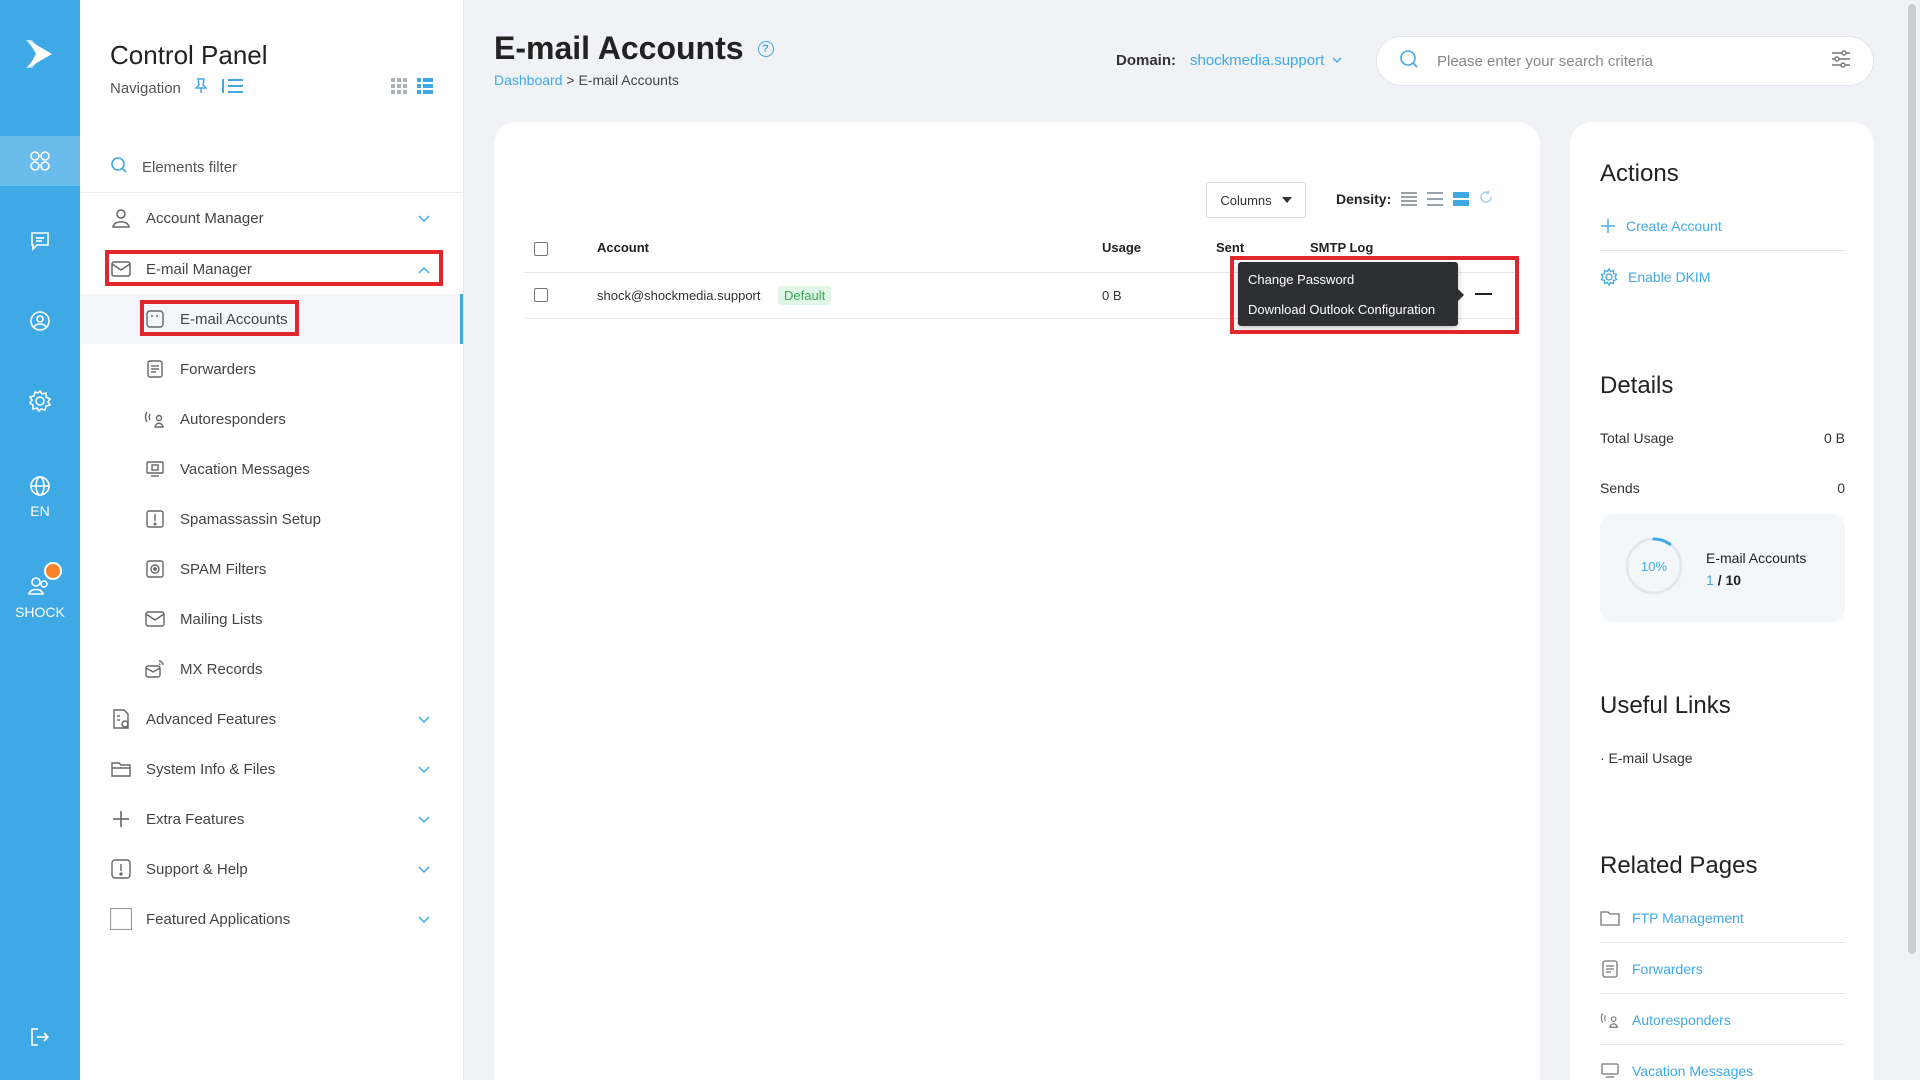 The image size is (1920, 1080). What do you see at coordinates (1639, 173) in the screenshot?
I see `actions-title: Actions` at bounding box center [1639, 173].